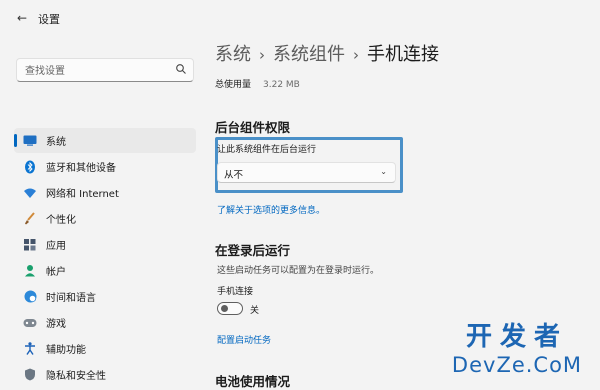 The width and height of the screenshot is (600, 390). What do you see at coordinates (271, 209) in the screenshot?
I see `learn-more-link: 了解关于选项的更多信息。` at bounding box center [271, 209].